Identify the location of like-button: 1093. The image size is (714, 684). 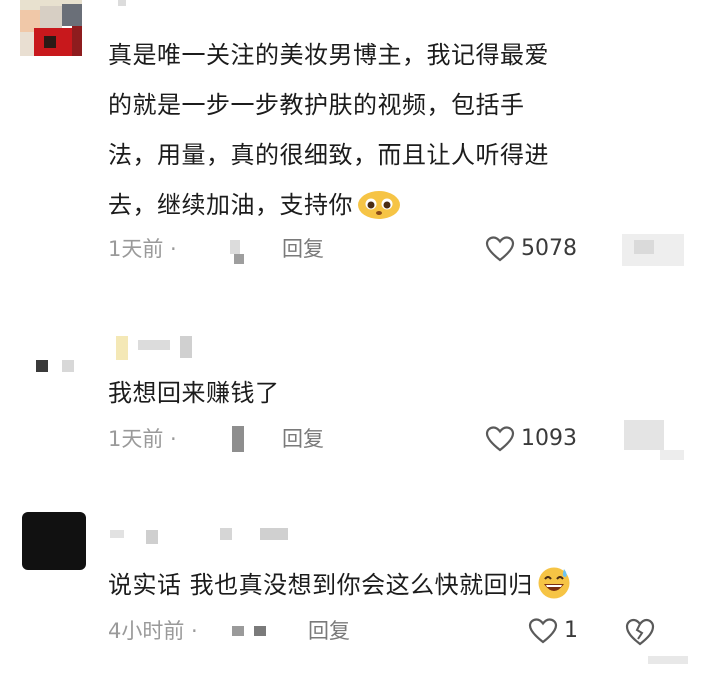
(540, 439).